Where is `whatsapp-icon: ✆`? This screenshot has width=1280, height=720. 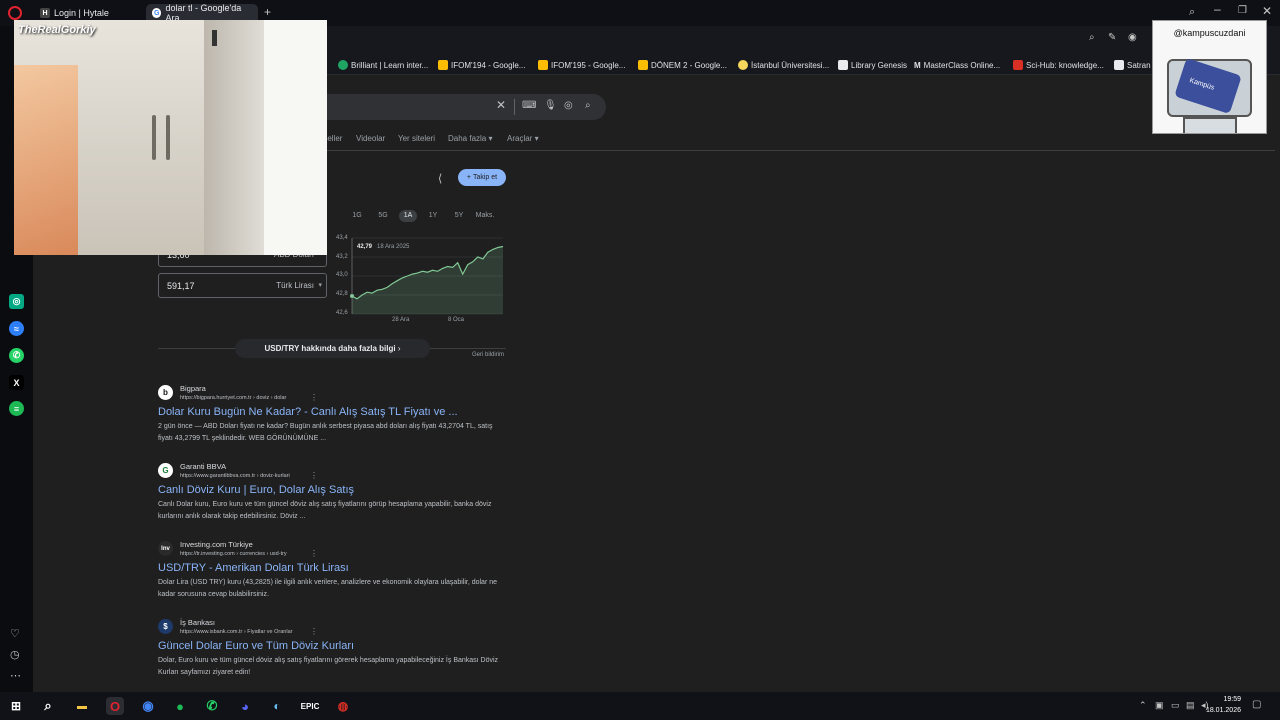 whatsapp-icon: ✆ is located at coordinates (16, 355).